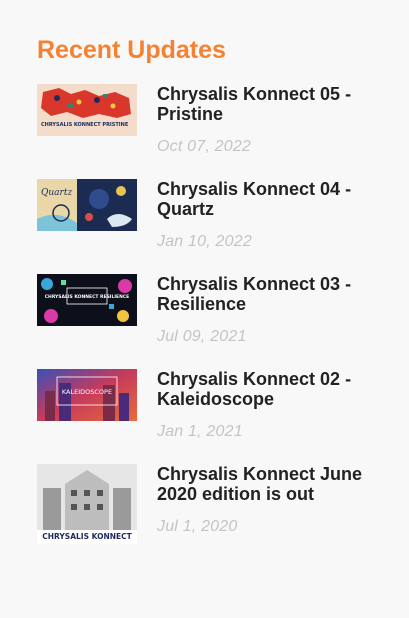  What do you see at coordinates (131, 50) in the screenshot?
I see `widget-title: Recent Updates` at bounding box center [131, 50].